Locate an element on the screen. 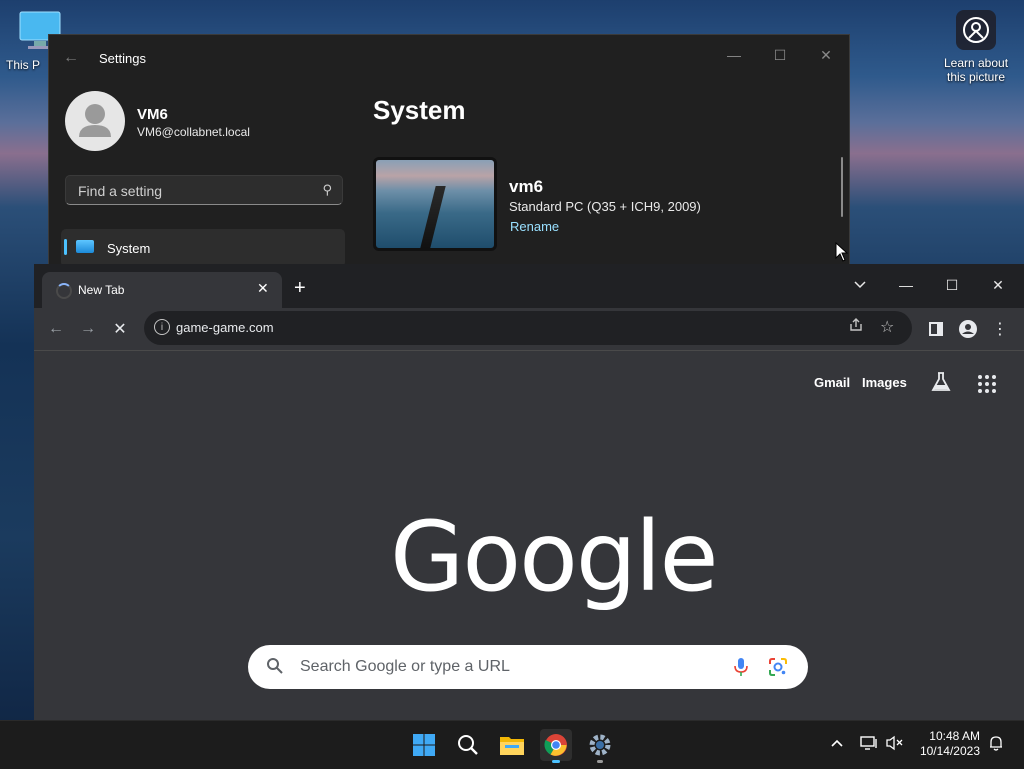  running-indicator is located at coordinates (600, 761).